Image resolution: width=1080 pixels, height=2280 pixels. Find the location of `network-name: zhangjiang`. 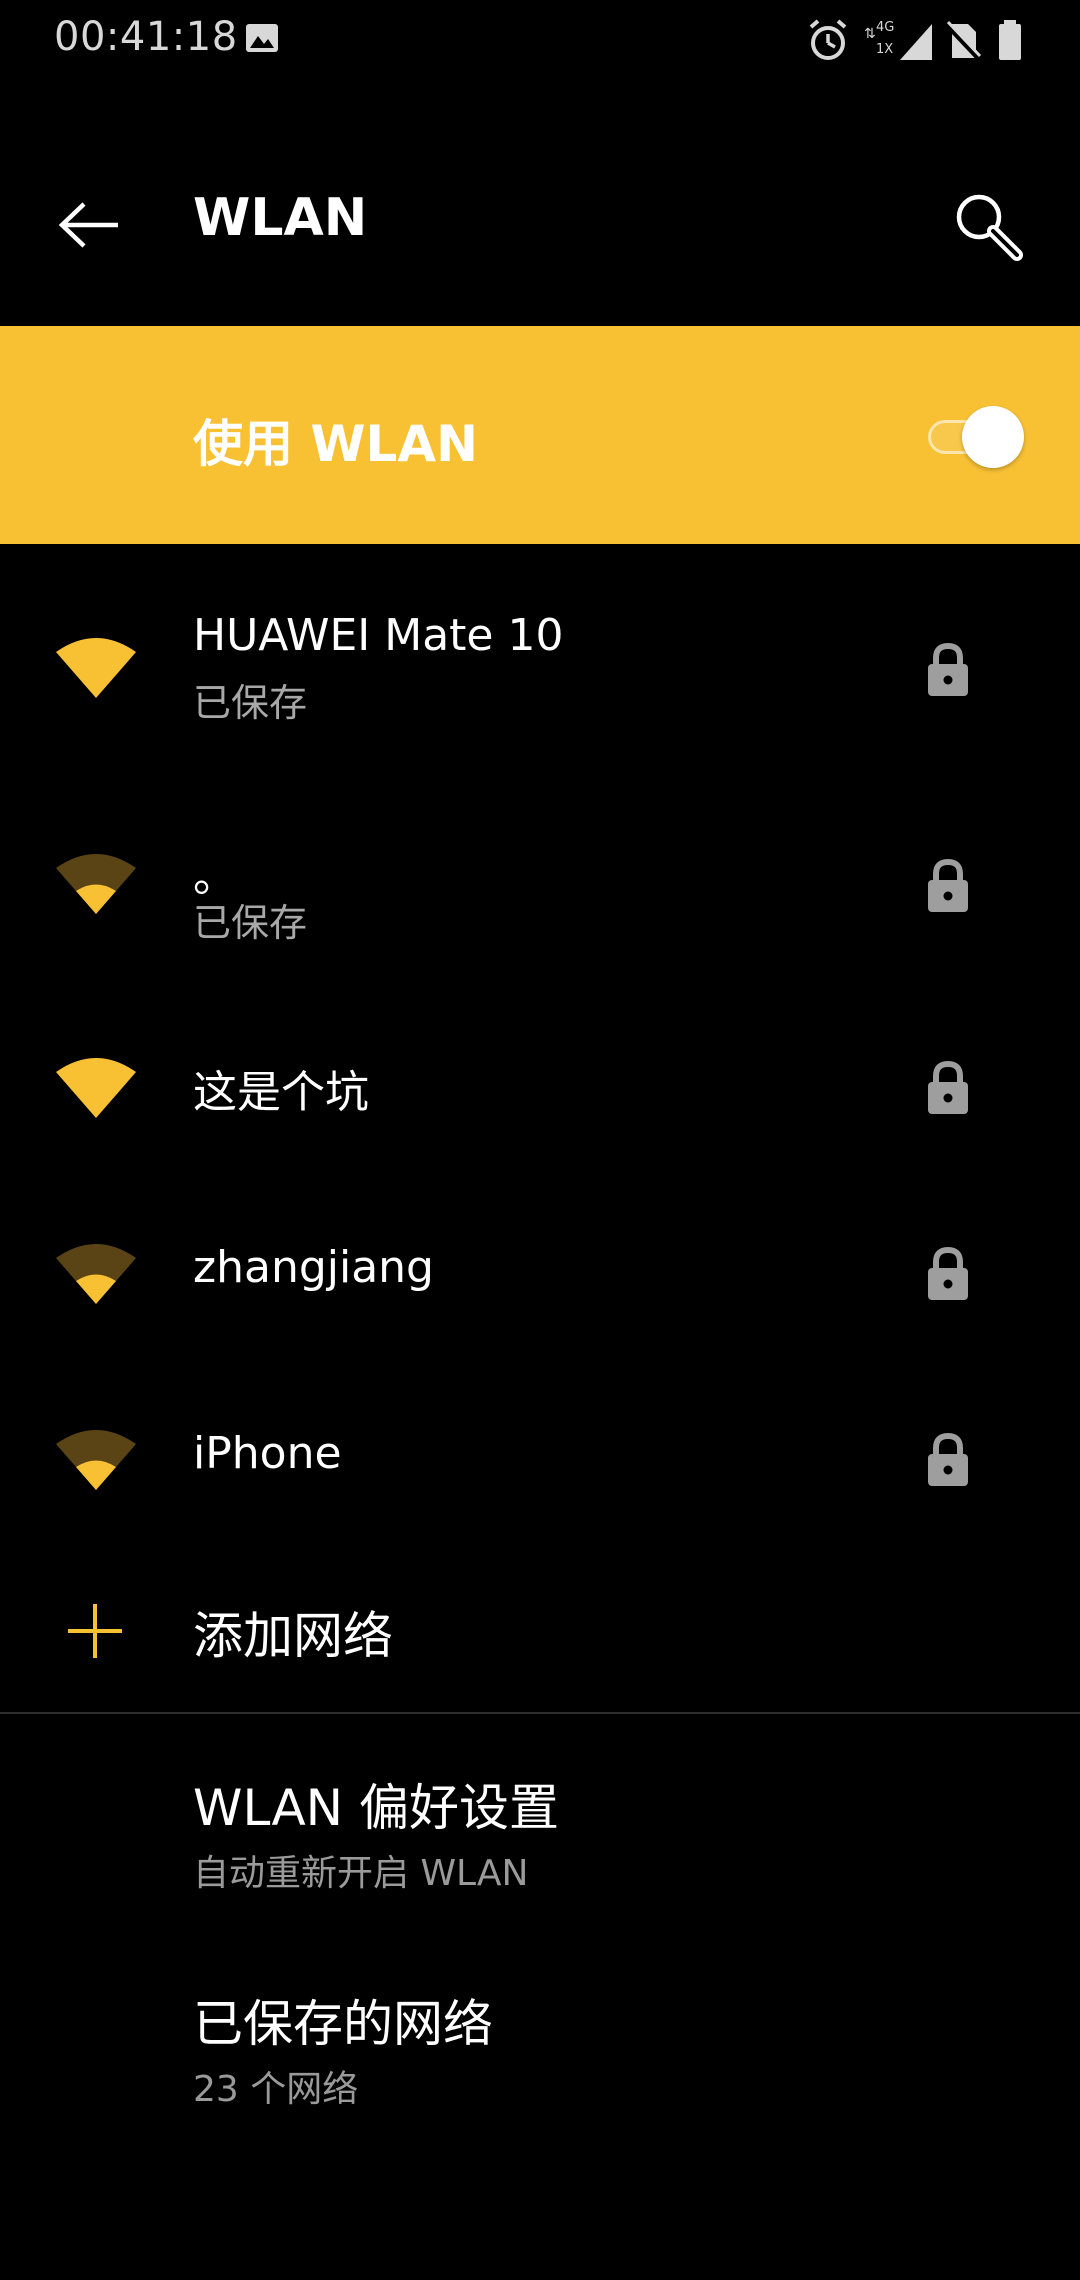

network-name: zhangjiang is located at coordinates (313, 1267).